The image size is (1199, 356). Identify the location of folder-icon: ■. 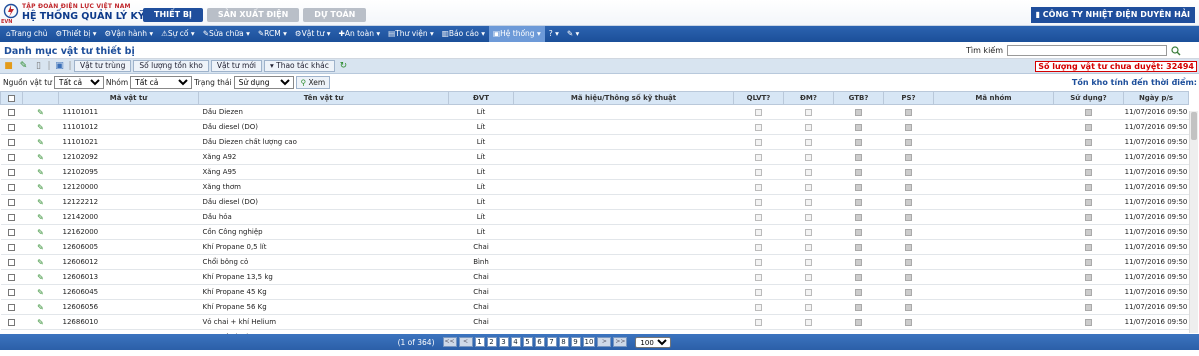
(8, 66).